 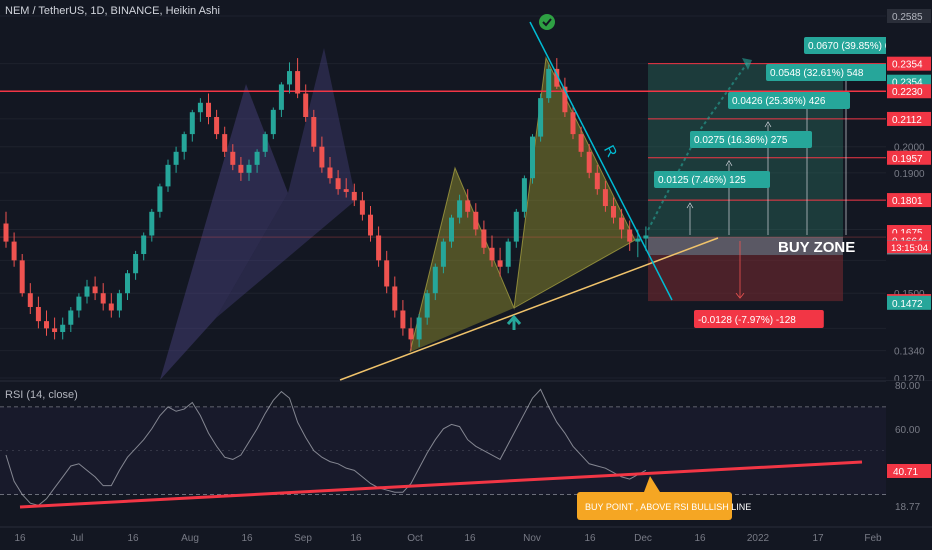 What do you see at coordinates (907, 507) in the screenshot?
I see `rsi-axis-tick: 18.77` at bounding box center [907, 507].